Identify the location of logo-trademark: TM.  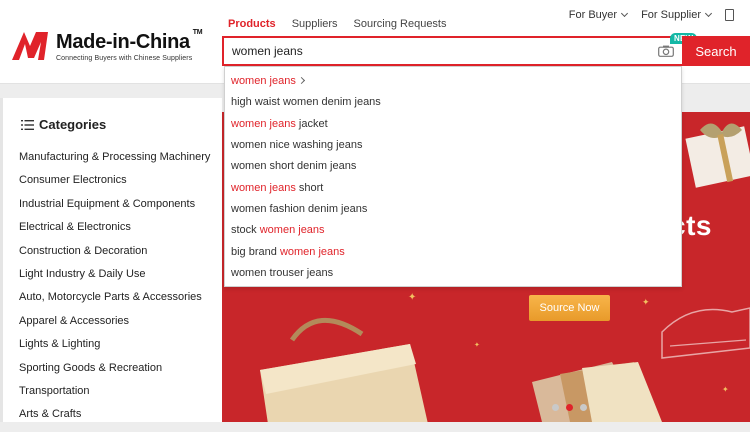
(197, 32).